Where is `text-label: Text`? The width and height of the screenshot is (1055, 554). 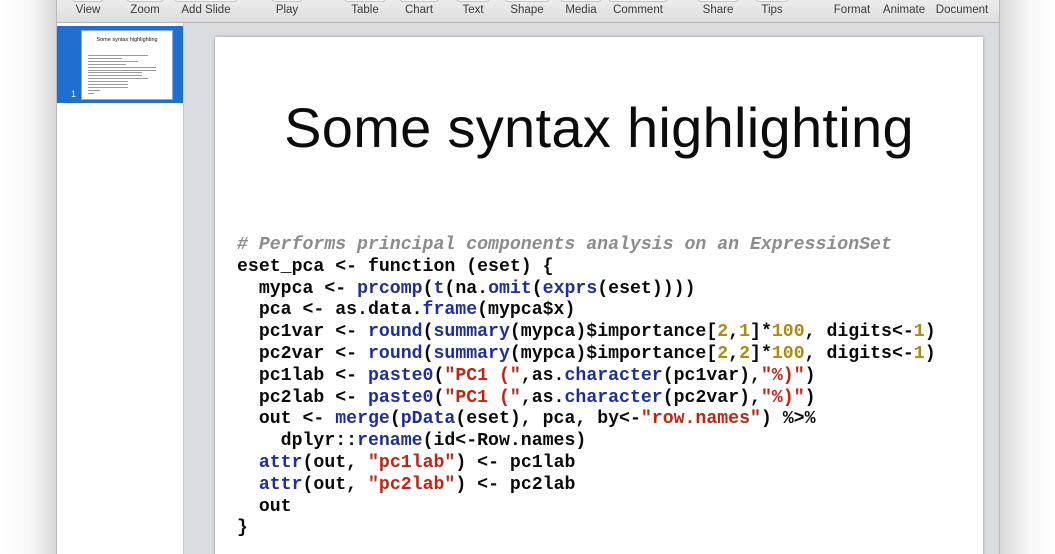
text-label: Text is located at coordinates (473, 10).